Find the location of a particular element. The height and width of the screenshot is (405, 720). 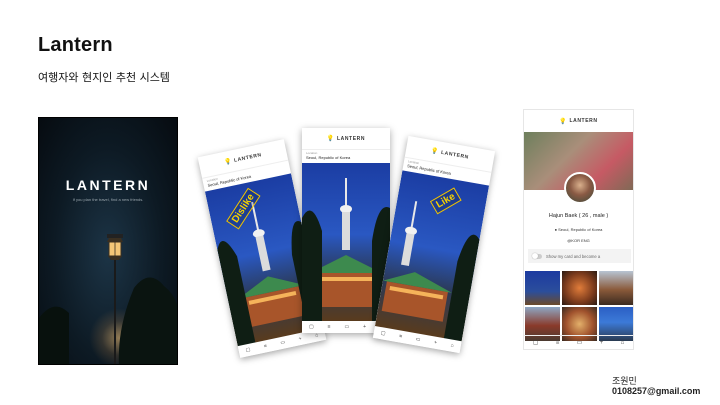

profile-language-text: KOR ENG is located at coordinates (580, 240).